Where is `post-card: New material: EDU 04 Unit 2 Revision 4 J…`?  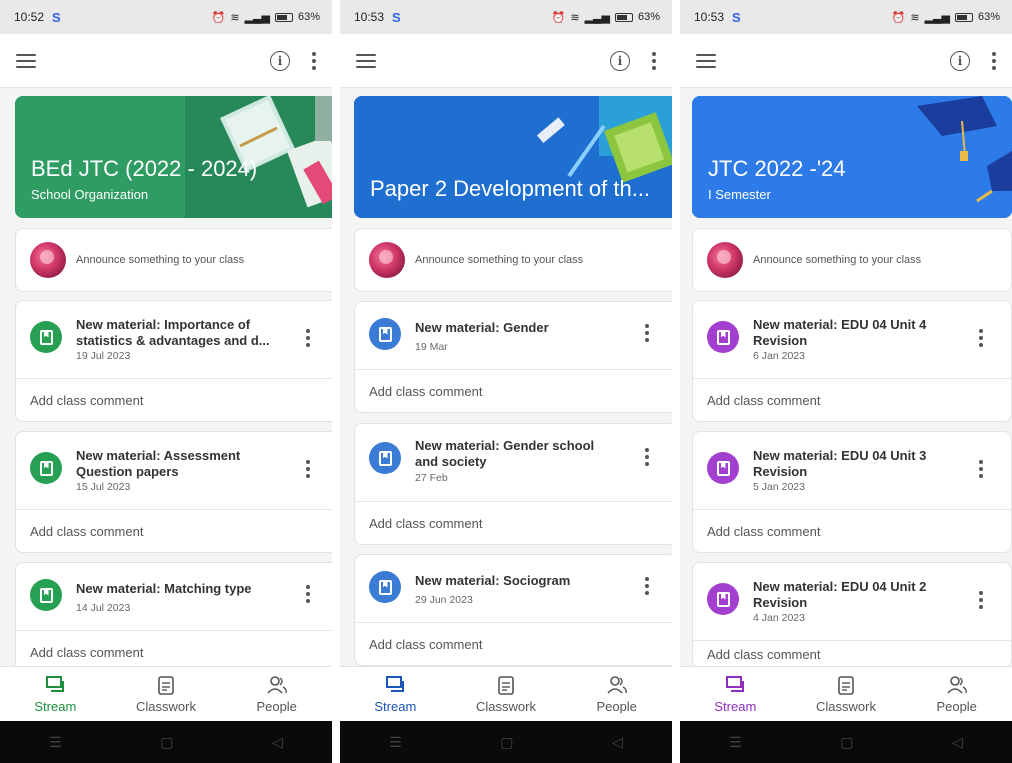
post-card: New material: EDU 04 Unit 2 Revision 4 J… is located at coordinates (852, 615).